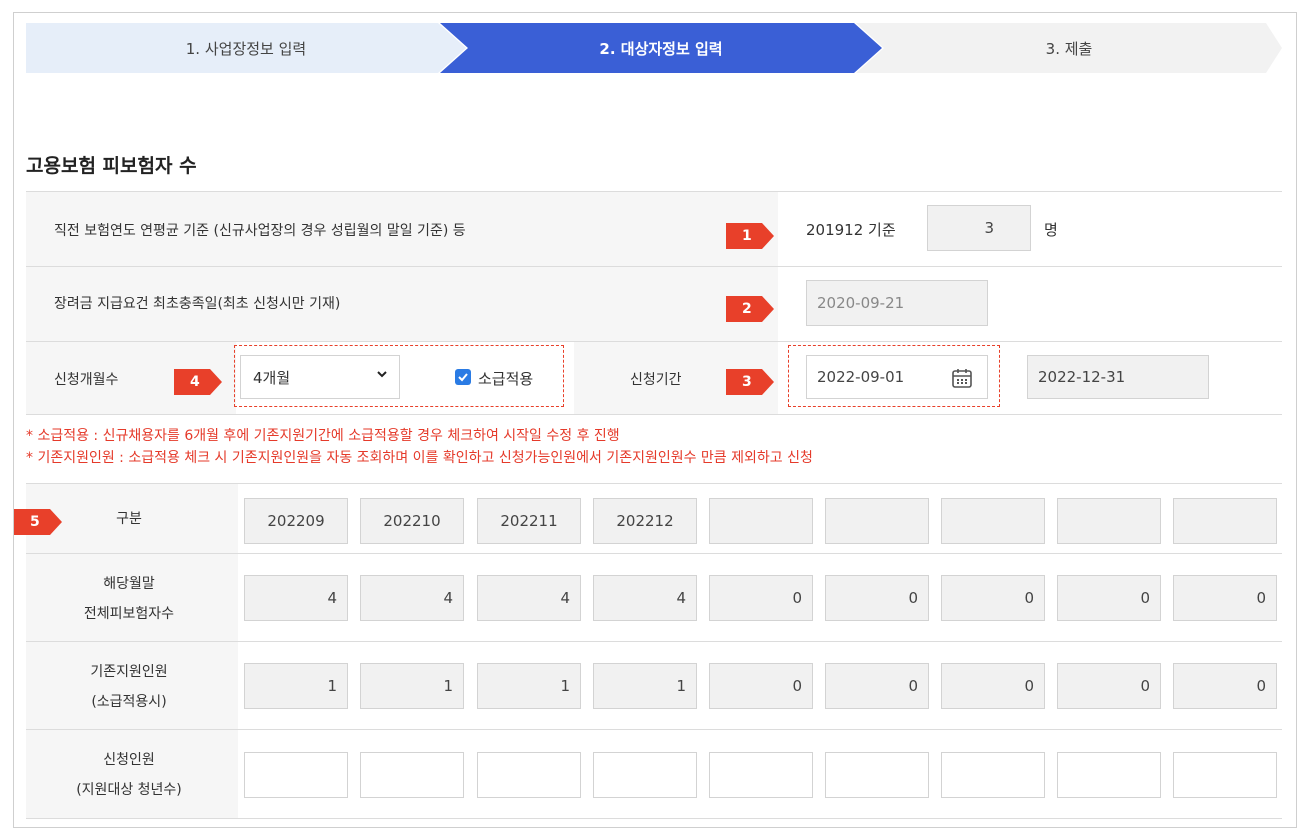  What do you see at coordinates (382, 374) in the screenshot?
I see `chevron-down-icon` at bounding box center [382, 374].